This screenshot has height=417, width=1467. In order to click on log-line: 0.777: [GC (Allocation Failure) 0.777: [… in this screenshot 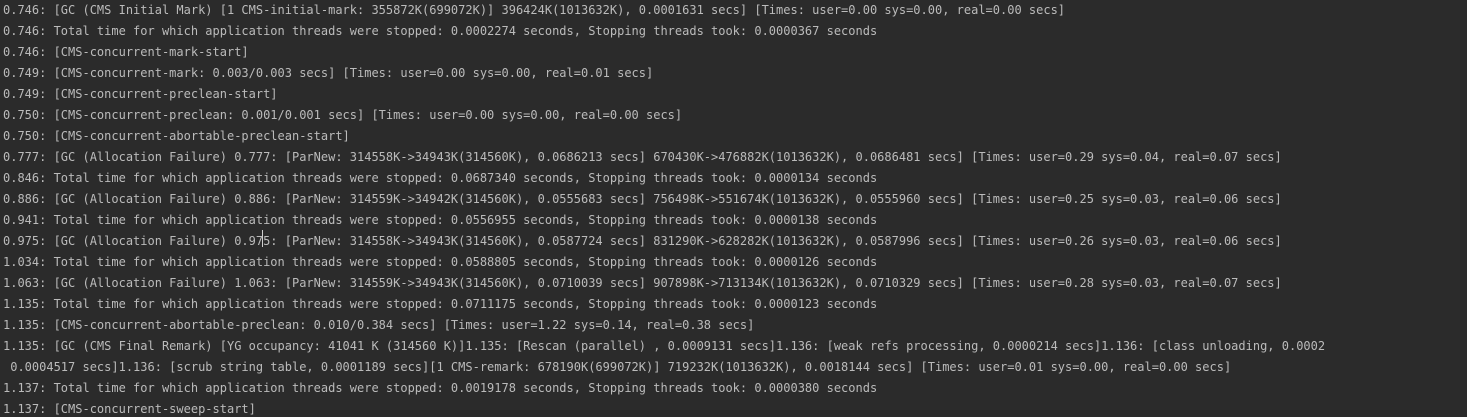, I will do `click(642, 157)`.